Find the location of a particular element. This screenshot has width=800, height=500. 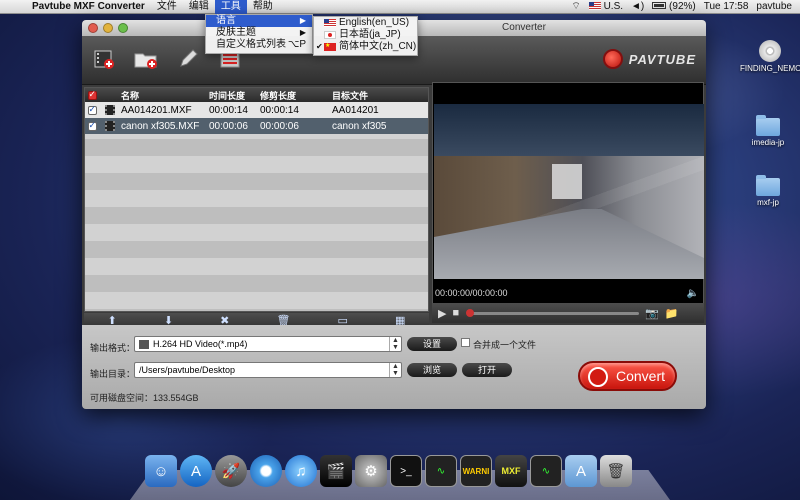

menu-item-custom-format: 自定义格式列表 ⌥P is located at coordinates (259, 45).